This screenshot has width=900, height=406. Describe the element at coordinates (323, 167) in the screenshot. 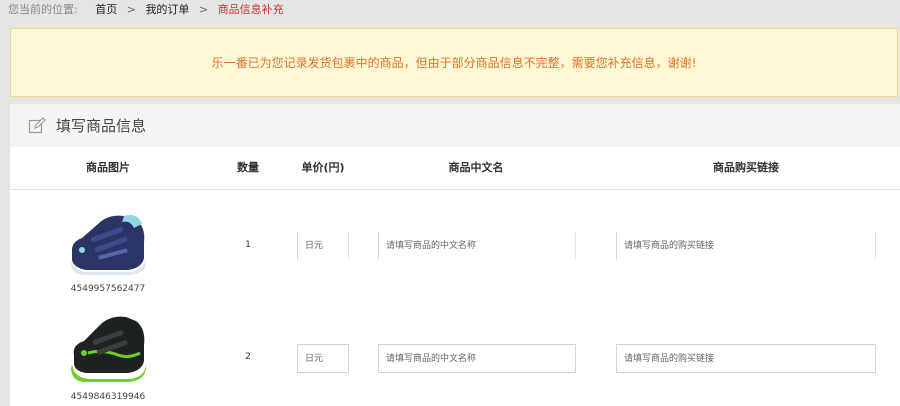

I see `column-header-price: 单价(円)` at that location.